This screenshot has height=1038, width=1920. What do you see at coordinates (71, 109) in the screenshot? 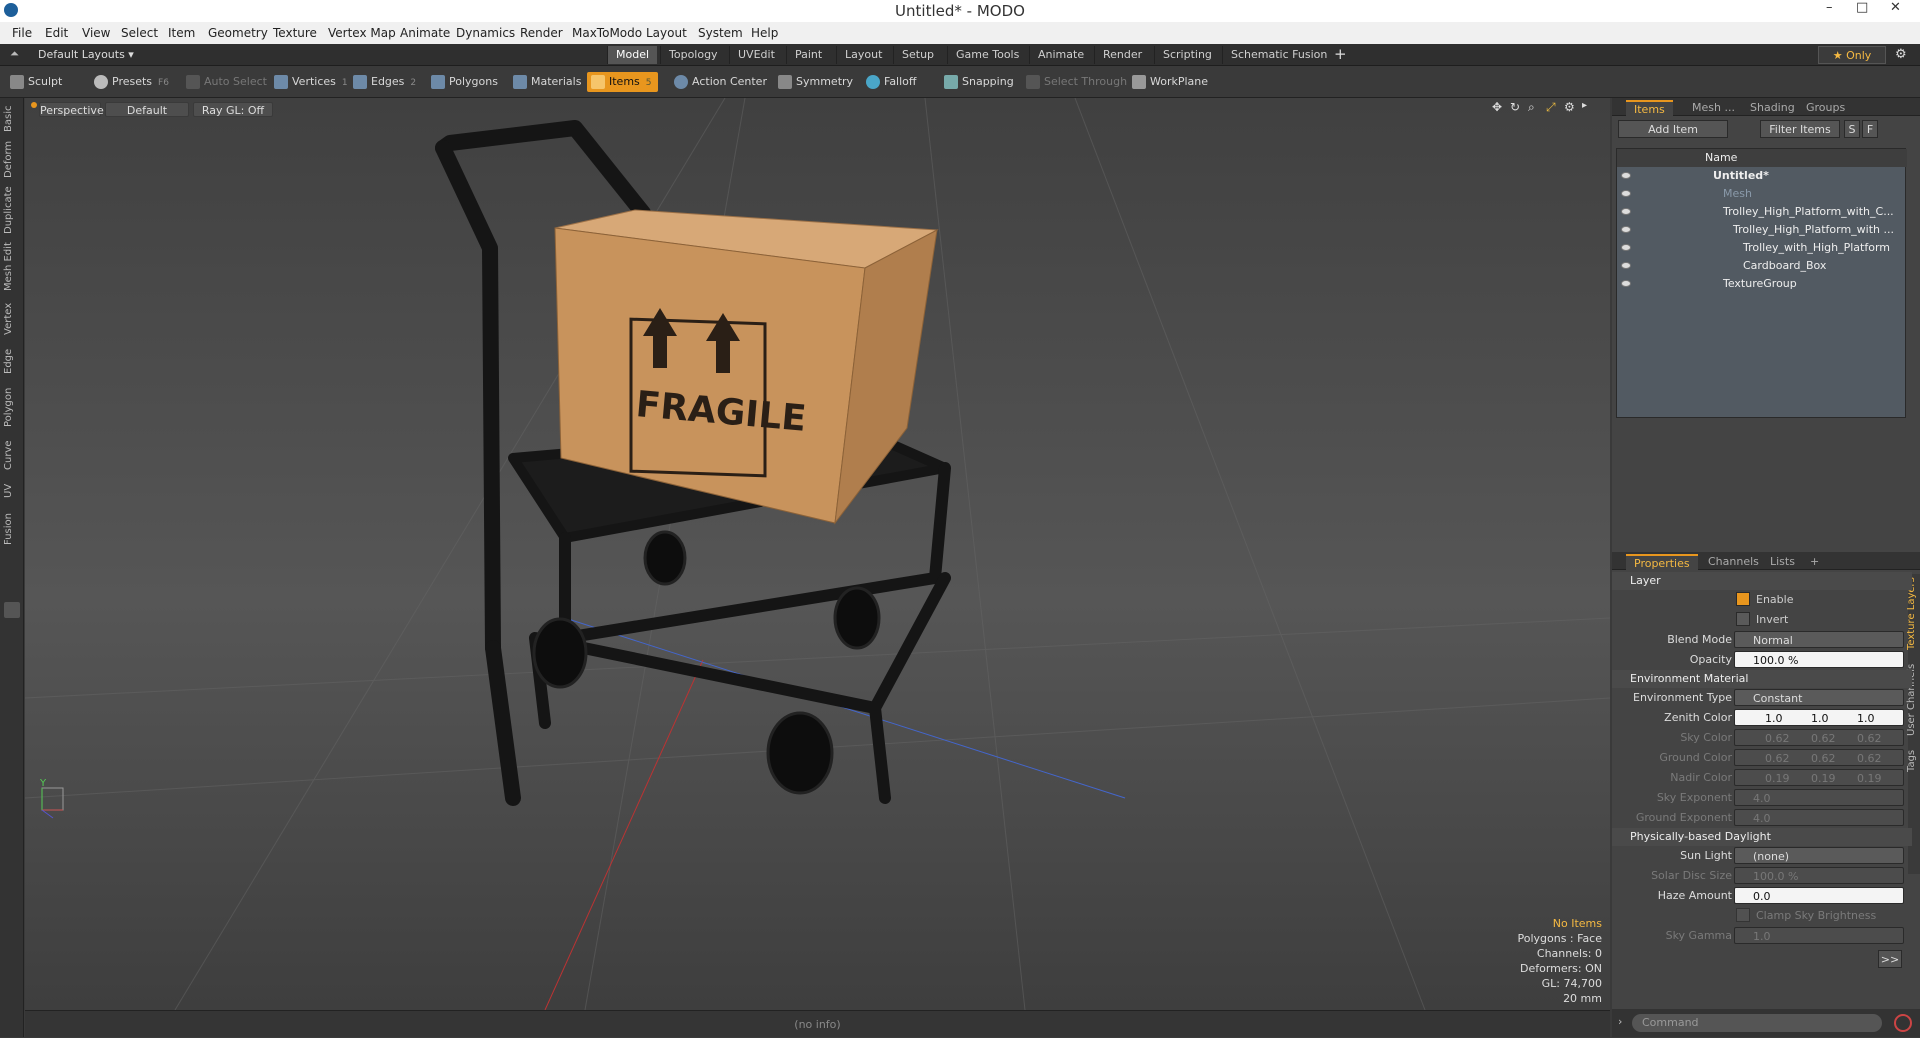
I see `view-mode-dropdown: Perspective` at bounding box center [71, 109].